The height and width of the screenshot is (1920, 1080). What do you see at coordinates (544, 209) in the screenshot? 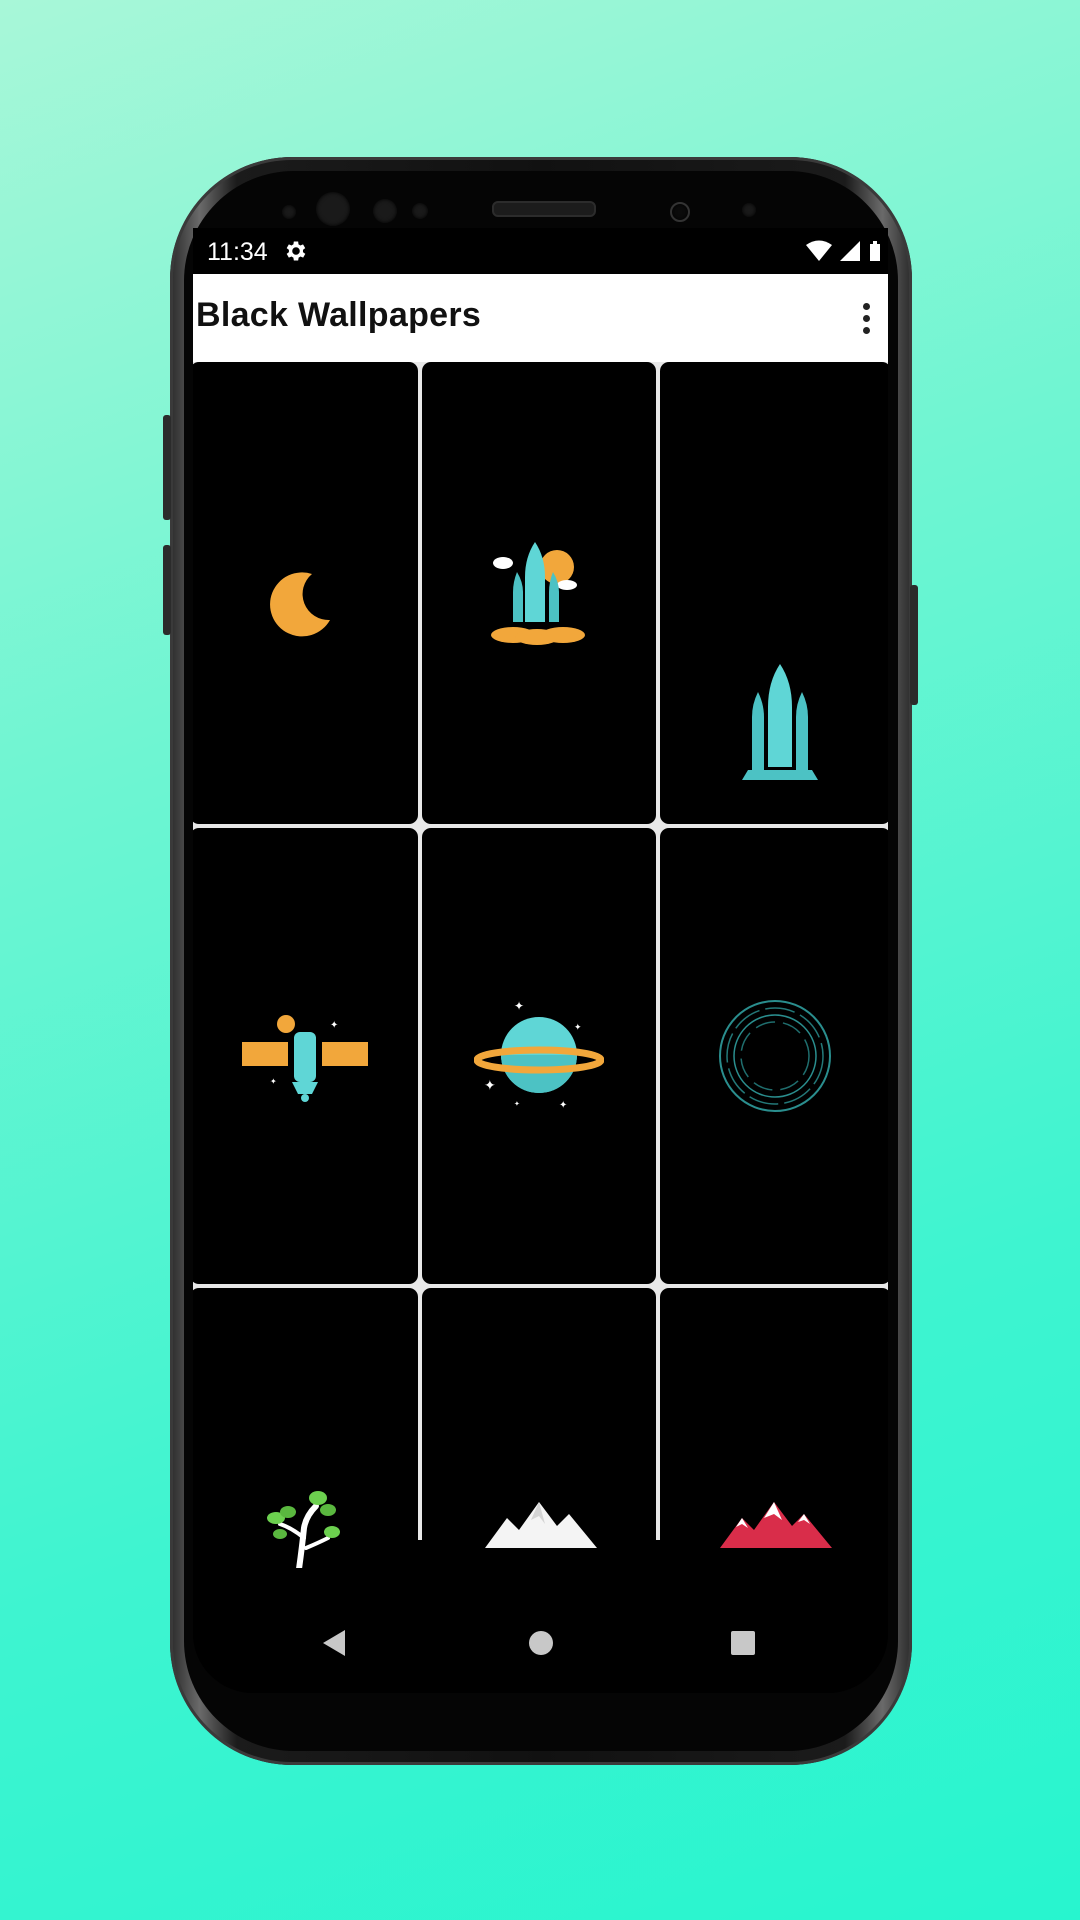
I see `earpiece-speaker` at bounding box center [544, 209].